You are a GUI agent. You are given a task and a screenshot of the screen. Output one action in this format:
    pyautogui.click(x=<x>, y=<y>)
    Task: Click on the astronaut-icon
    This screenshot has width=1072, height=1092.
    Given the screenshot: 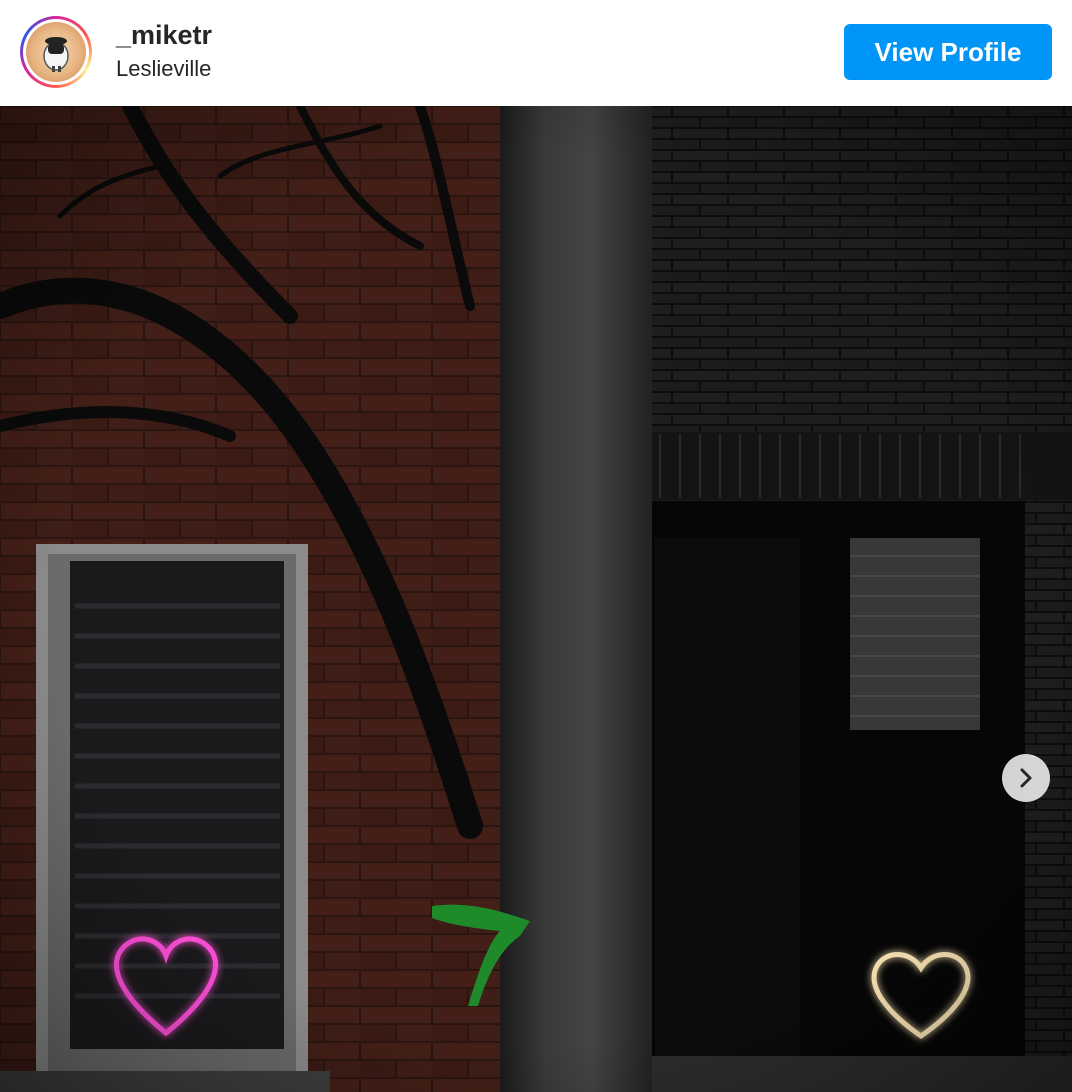 What is the action you would take?
    pyautogui.click(x=56, y=54)
    